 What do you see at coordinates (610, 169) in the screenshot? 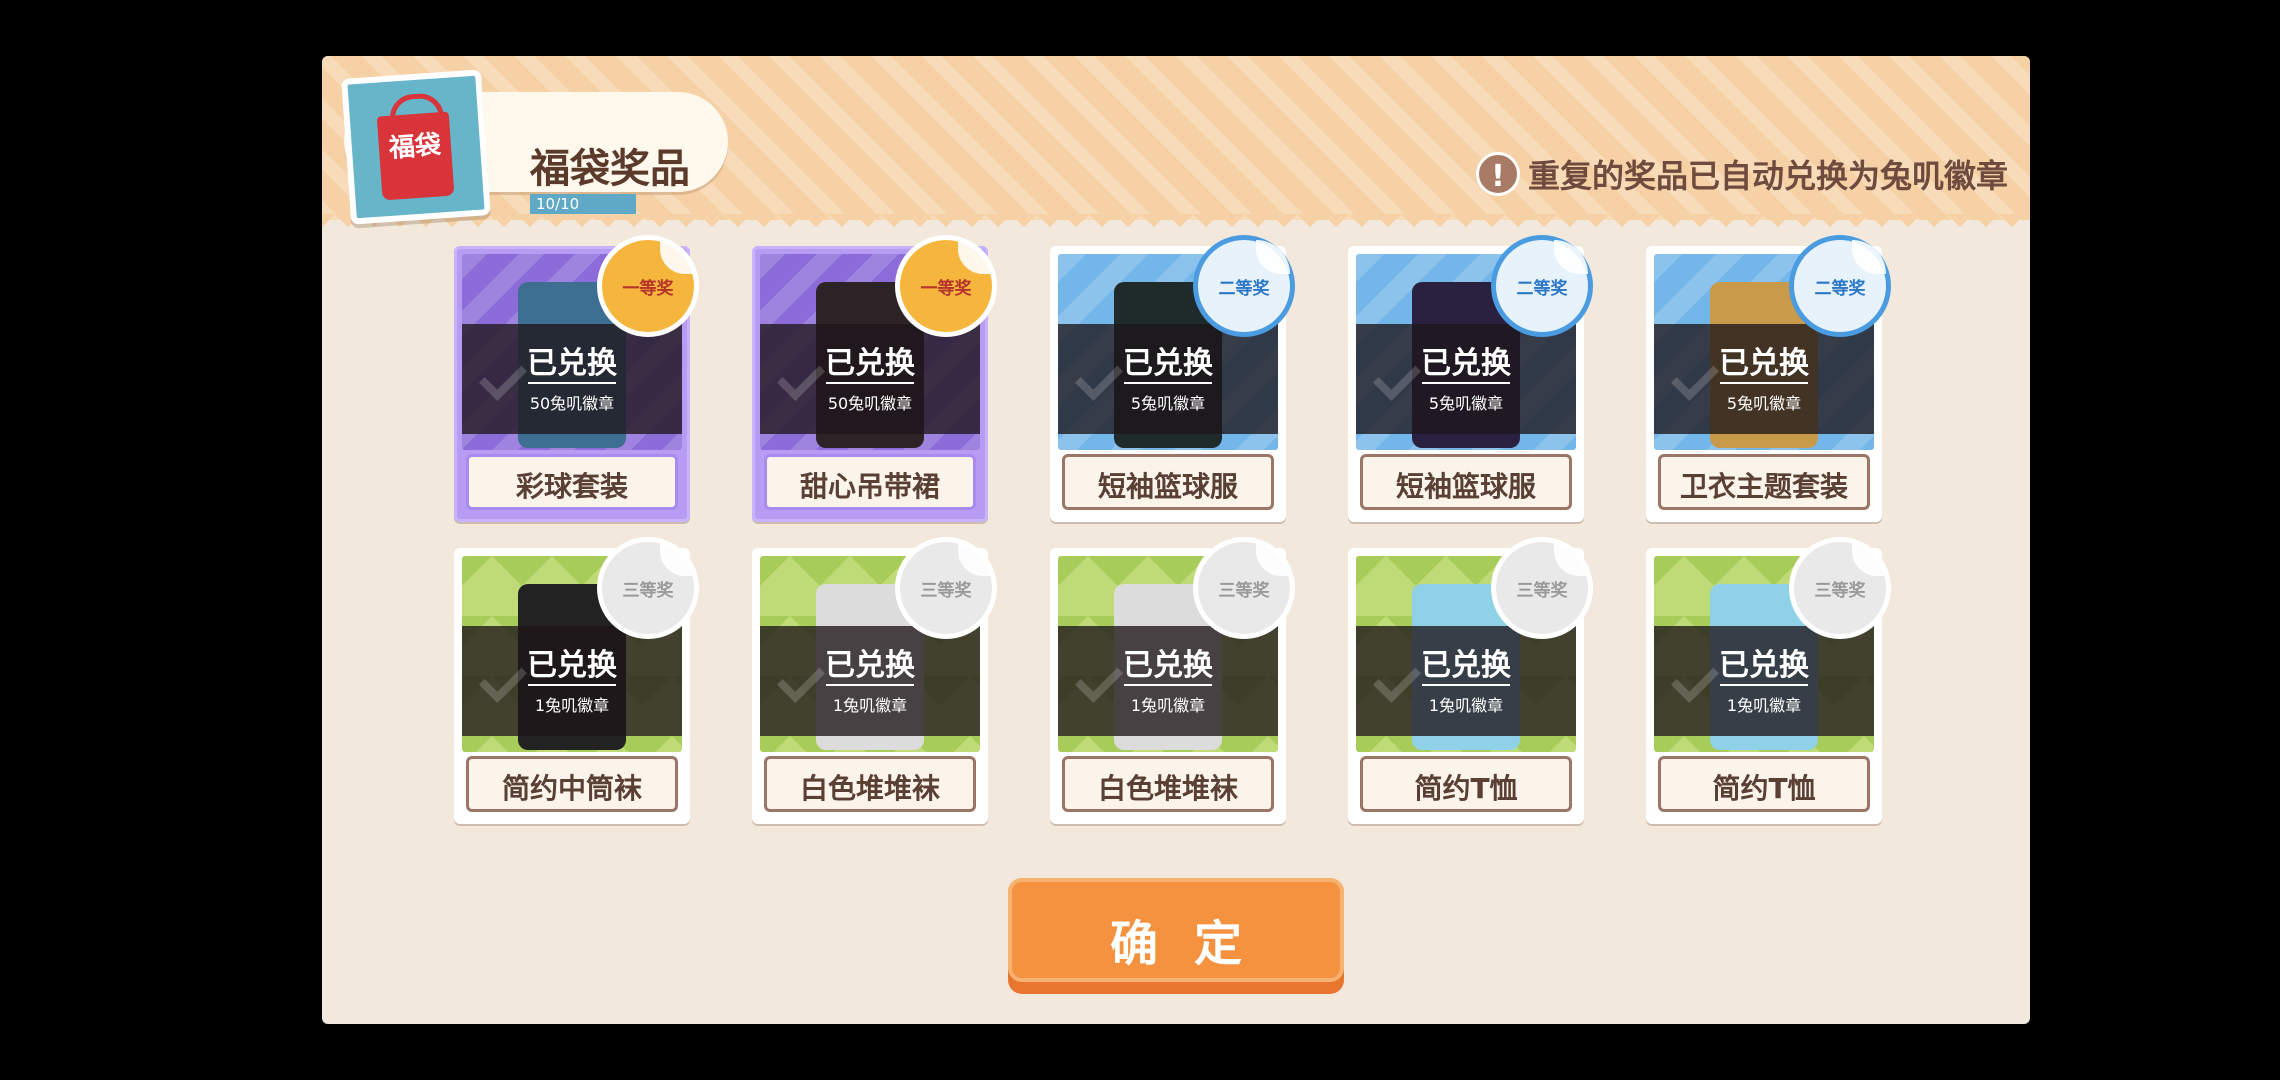
I see `dialog-title: 福袋奖品` at bounding box center [610, 169].